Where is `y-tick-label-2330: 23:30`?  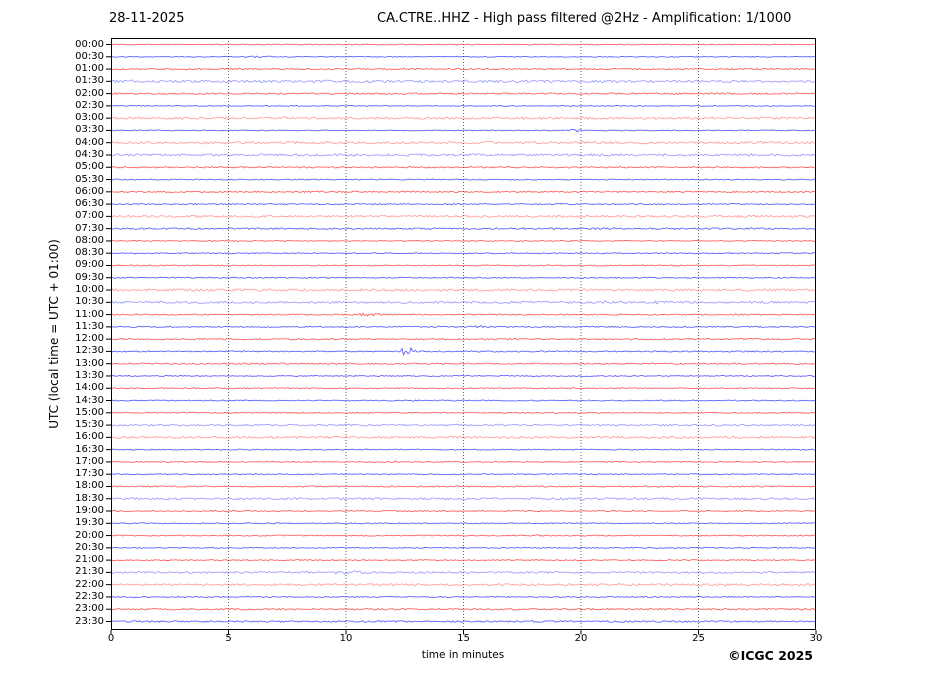
y-tick-label-2330: 23:30 is located at coordinates (89, 621).